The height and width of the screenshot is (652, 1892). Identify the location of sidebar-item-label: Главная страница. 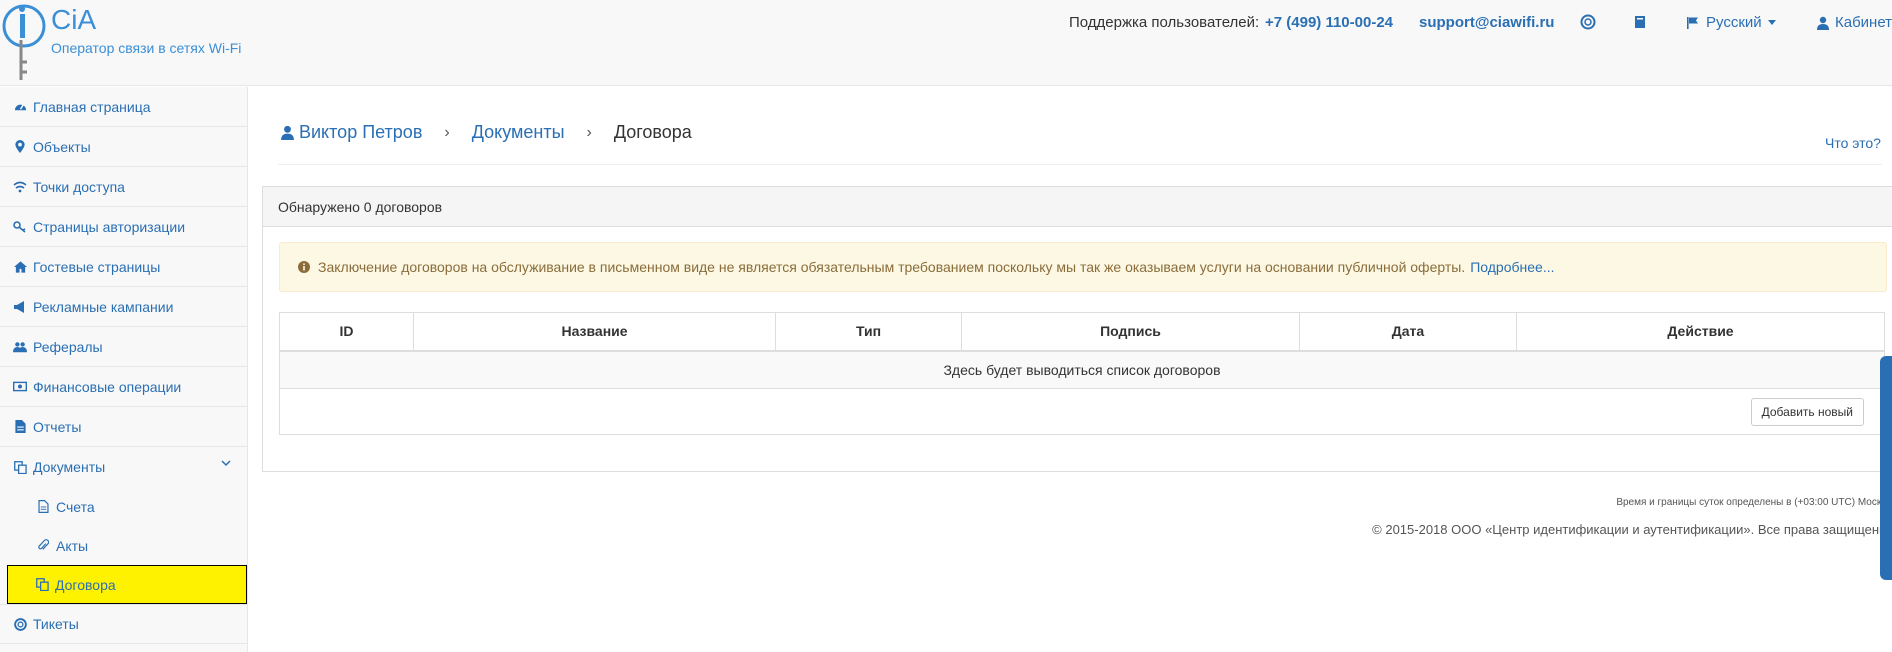
(92, 106).